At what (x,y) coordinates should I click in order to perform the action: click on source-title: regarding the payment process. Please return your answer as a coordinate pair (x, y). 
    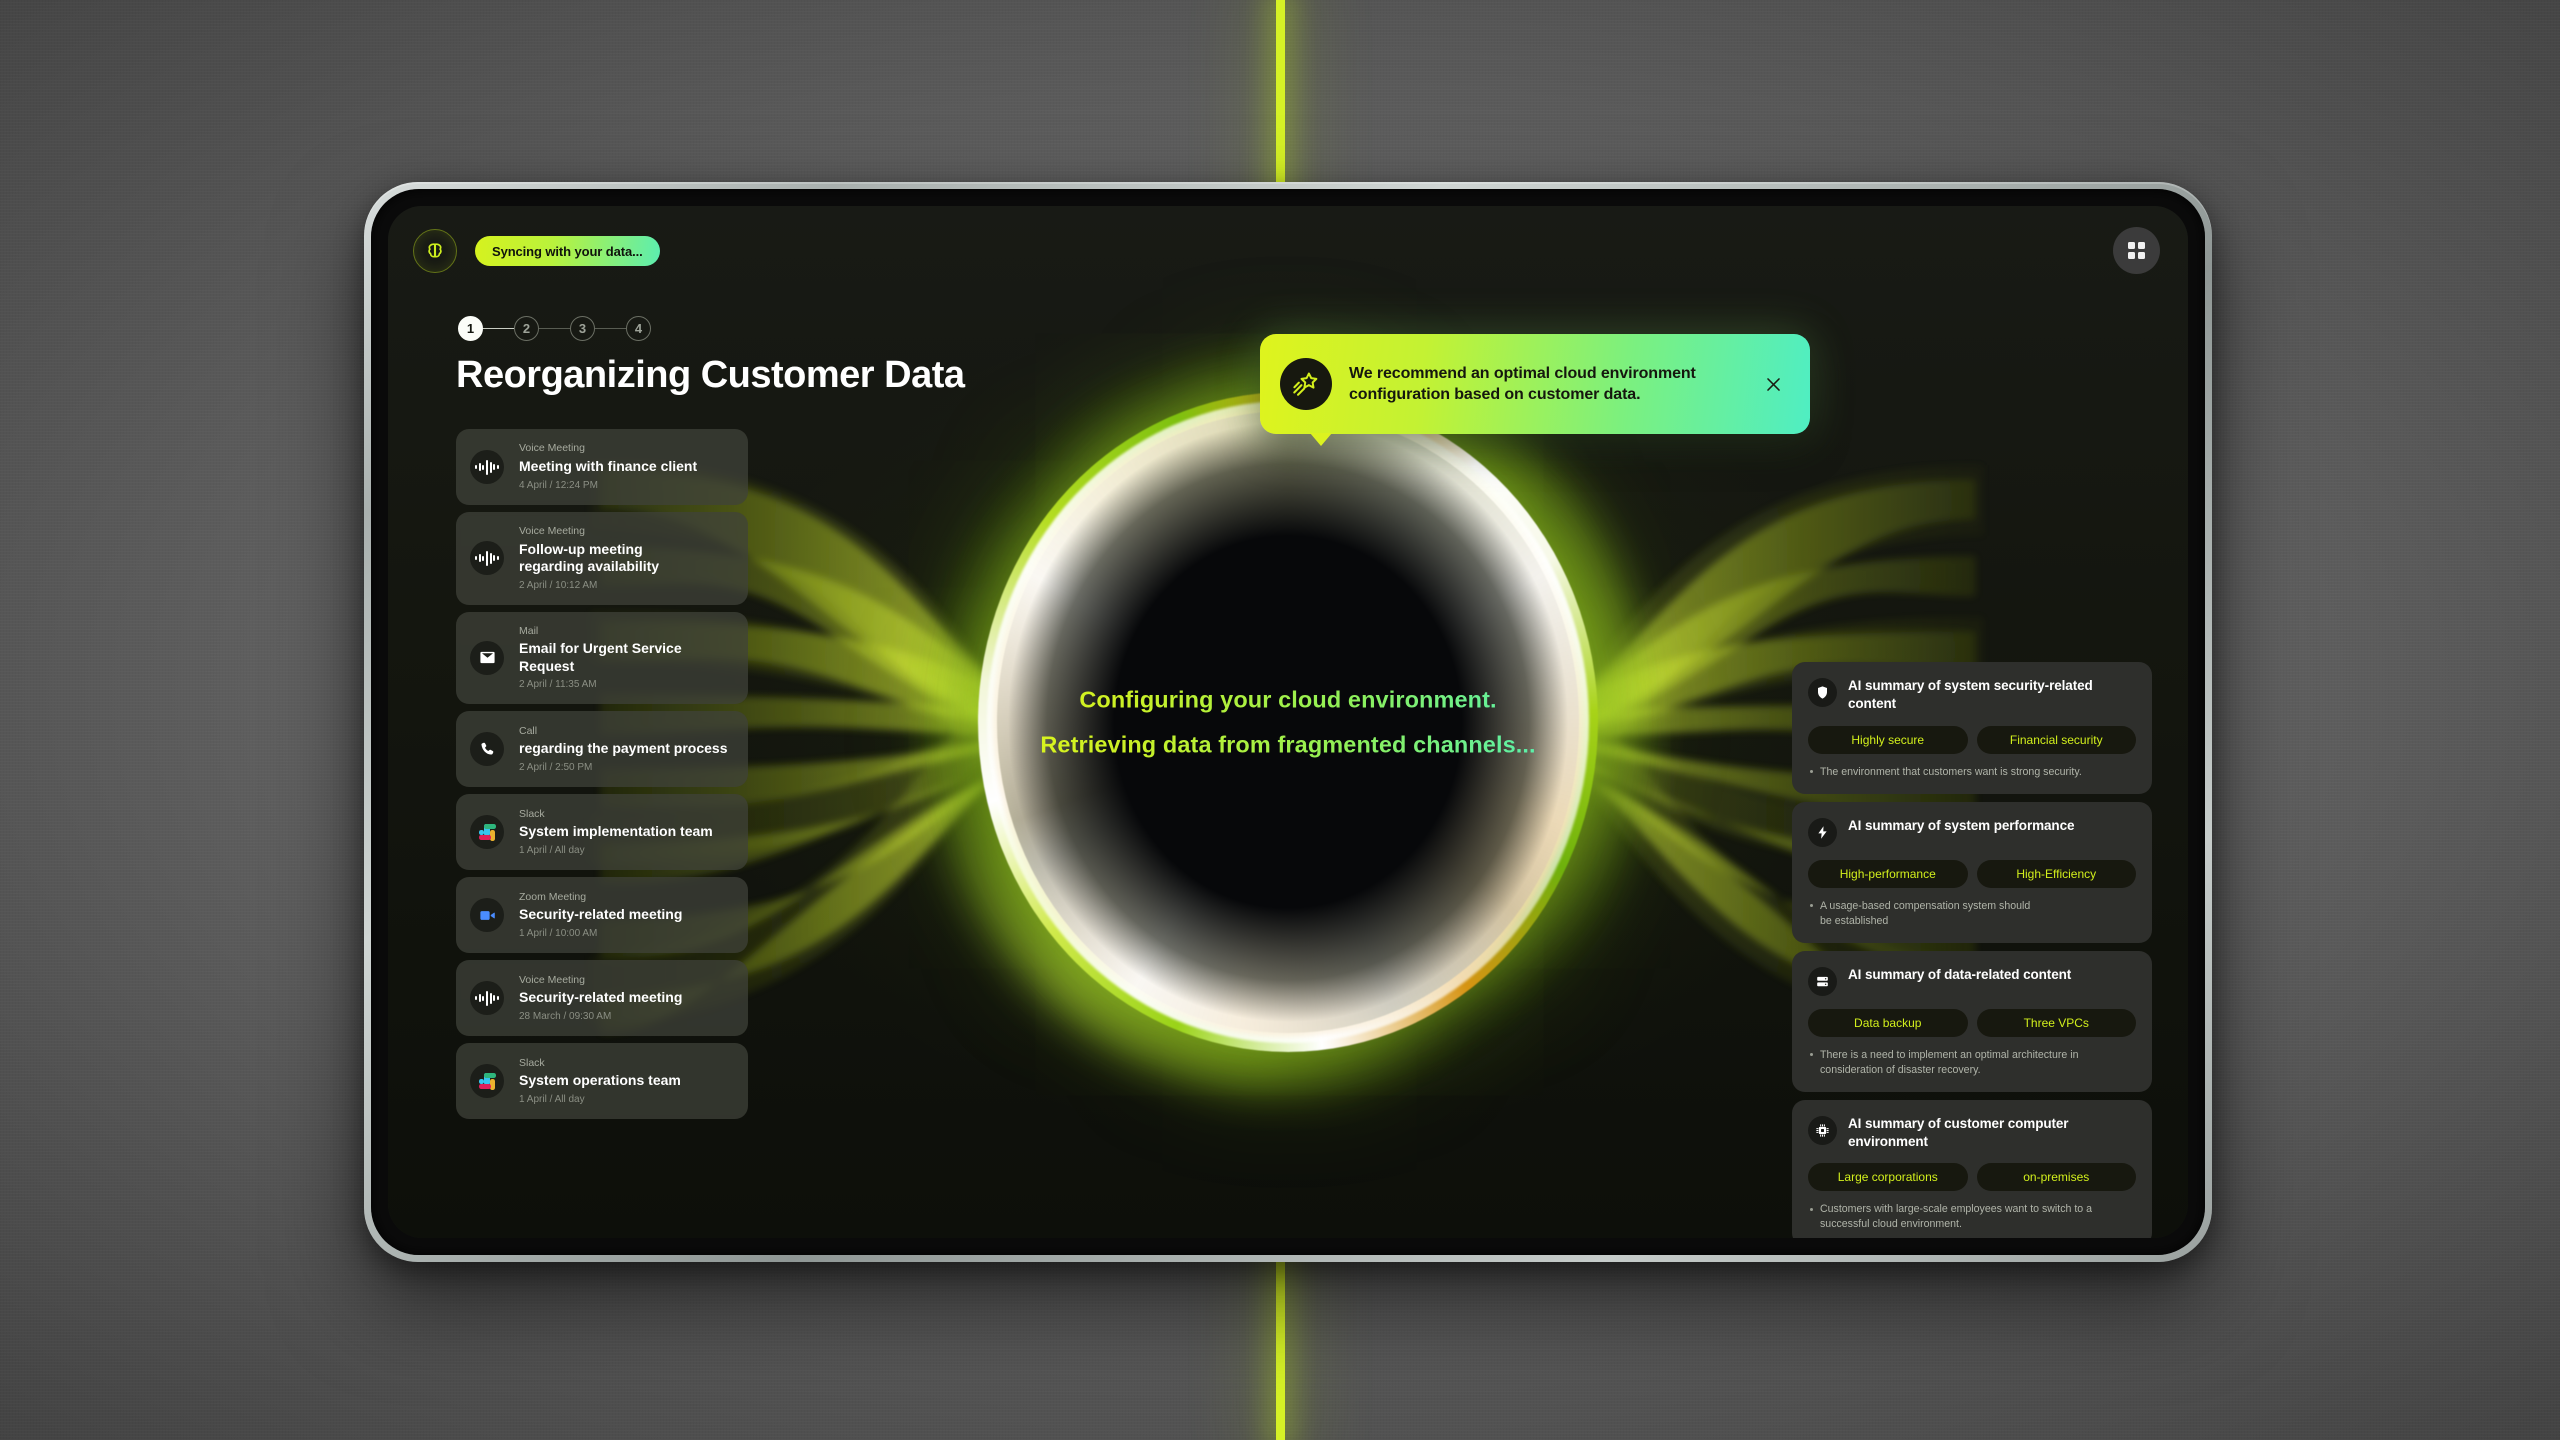
    Looking at the image, I should click on (623, 748).